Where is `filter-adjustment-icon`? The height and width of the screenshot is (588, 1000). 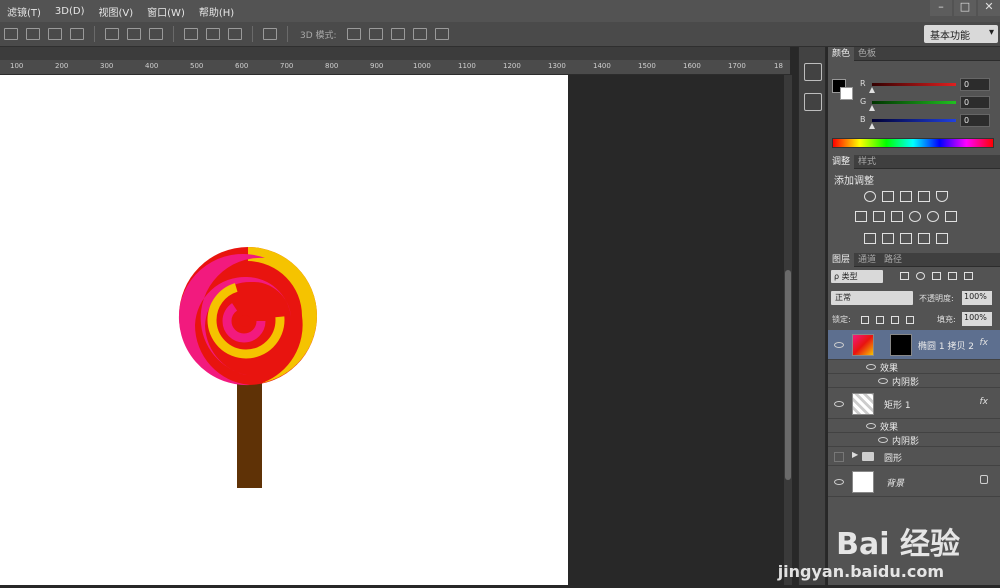 filter-adjustment-icon is located at coordinates (920, 276).